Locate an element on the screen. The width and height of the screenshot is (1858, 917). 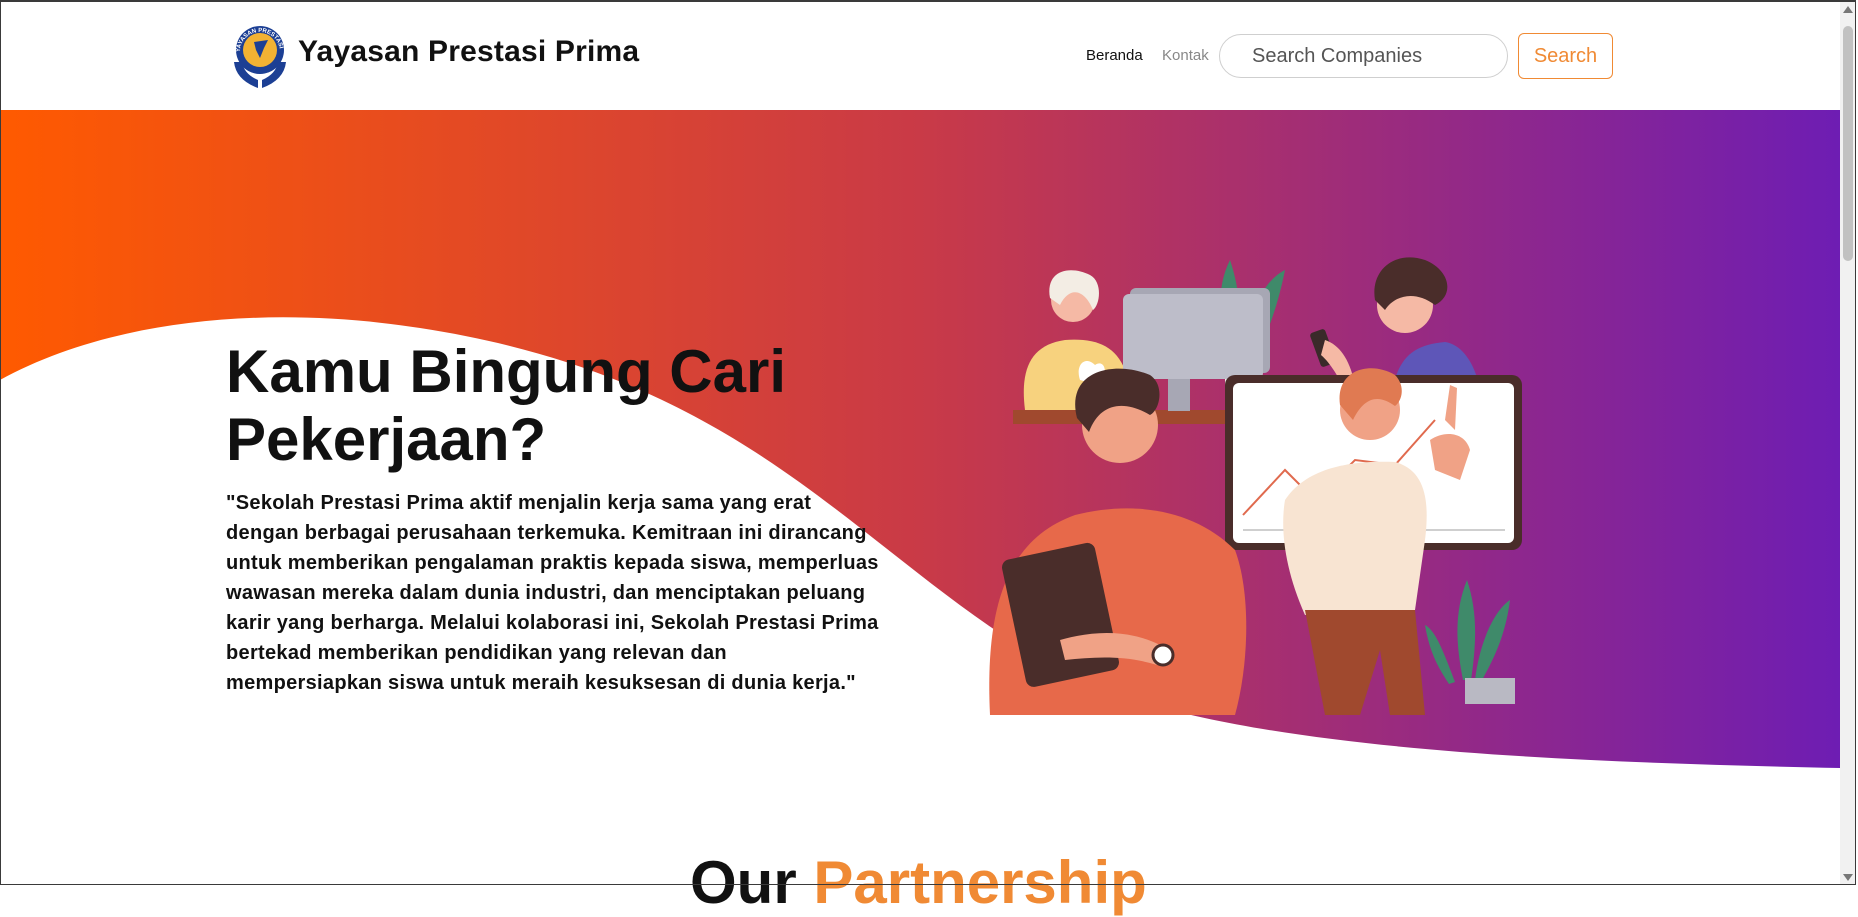
plant-bottom-icon is located at coordinates (1470, 642).